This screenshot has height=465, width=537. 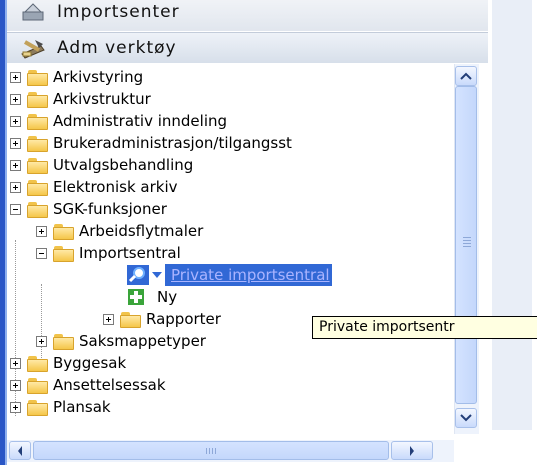 I want to click on scroll-right-button, so click(x=412, y=450).